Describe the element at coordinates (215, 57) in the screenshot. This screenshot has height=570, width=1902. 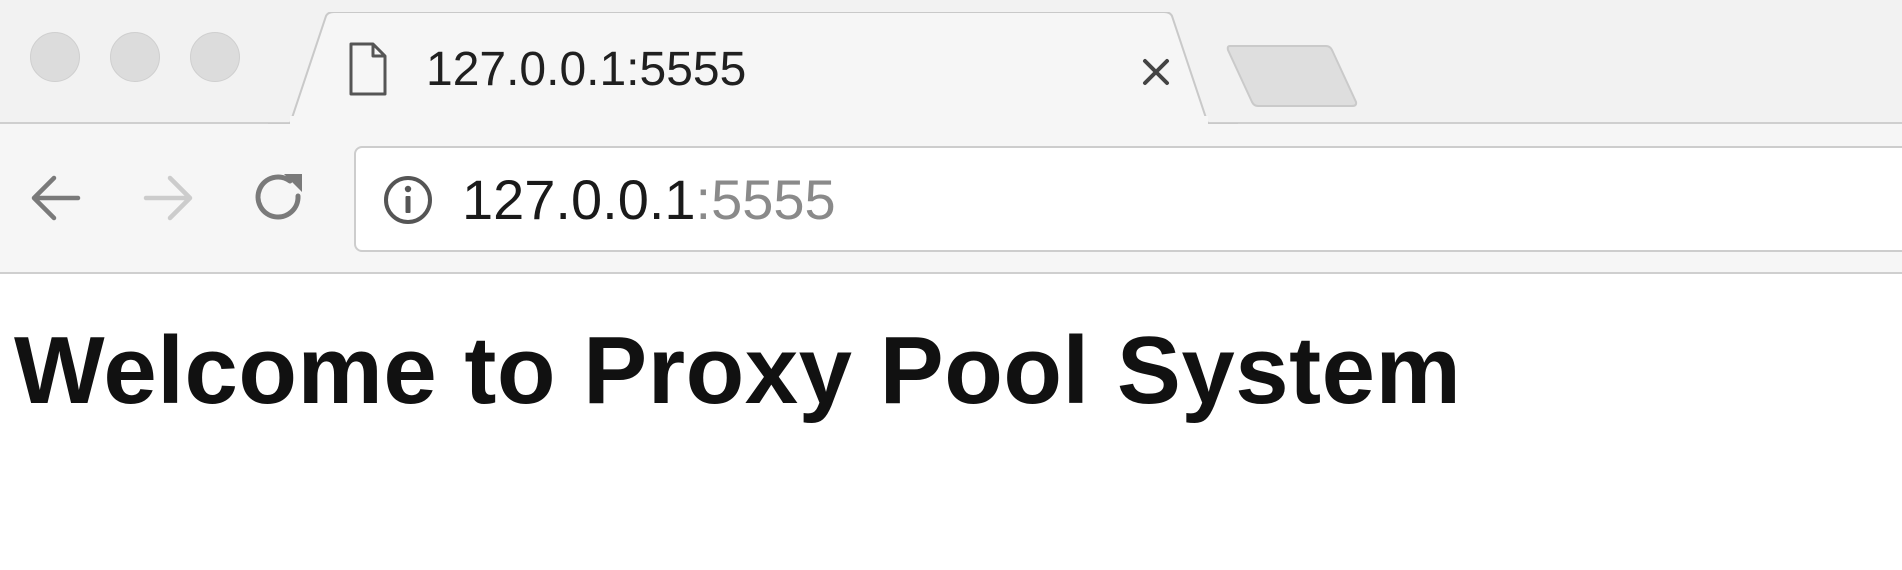
I see `window-zoom-button` at that location.